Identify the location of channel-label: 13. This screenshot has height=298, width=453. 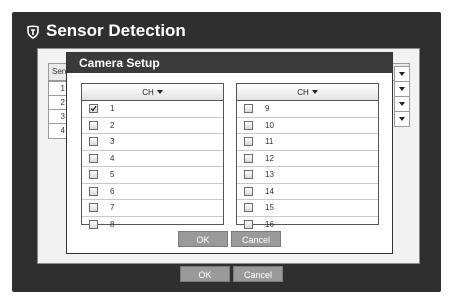
(269, 175).